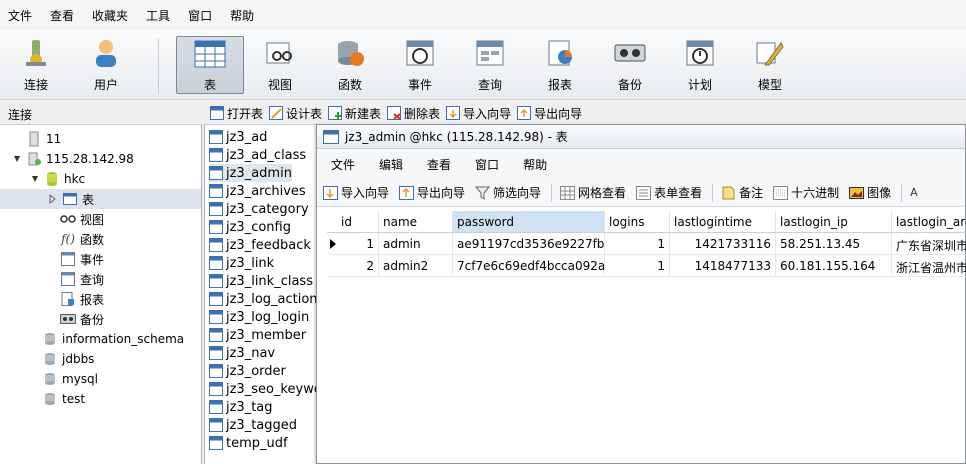 This screenshot has width=966, height=464. What do you see at coordinates (73, 159) in the screenshot?
I see `tree-node-server-115: 115.28.142.98` at bounding box center [73, 159].